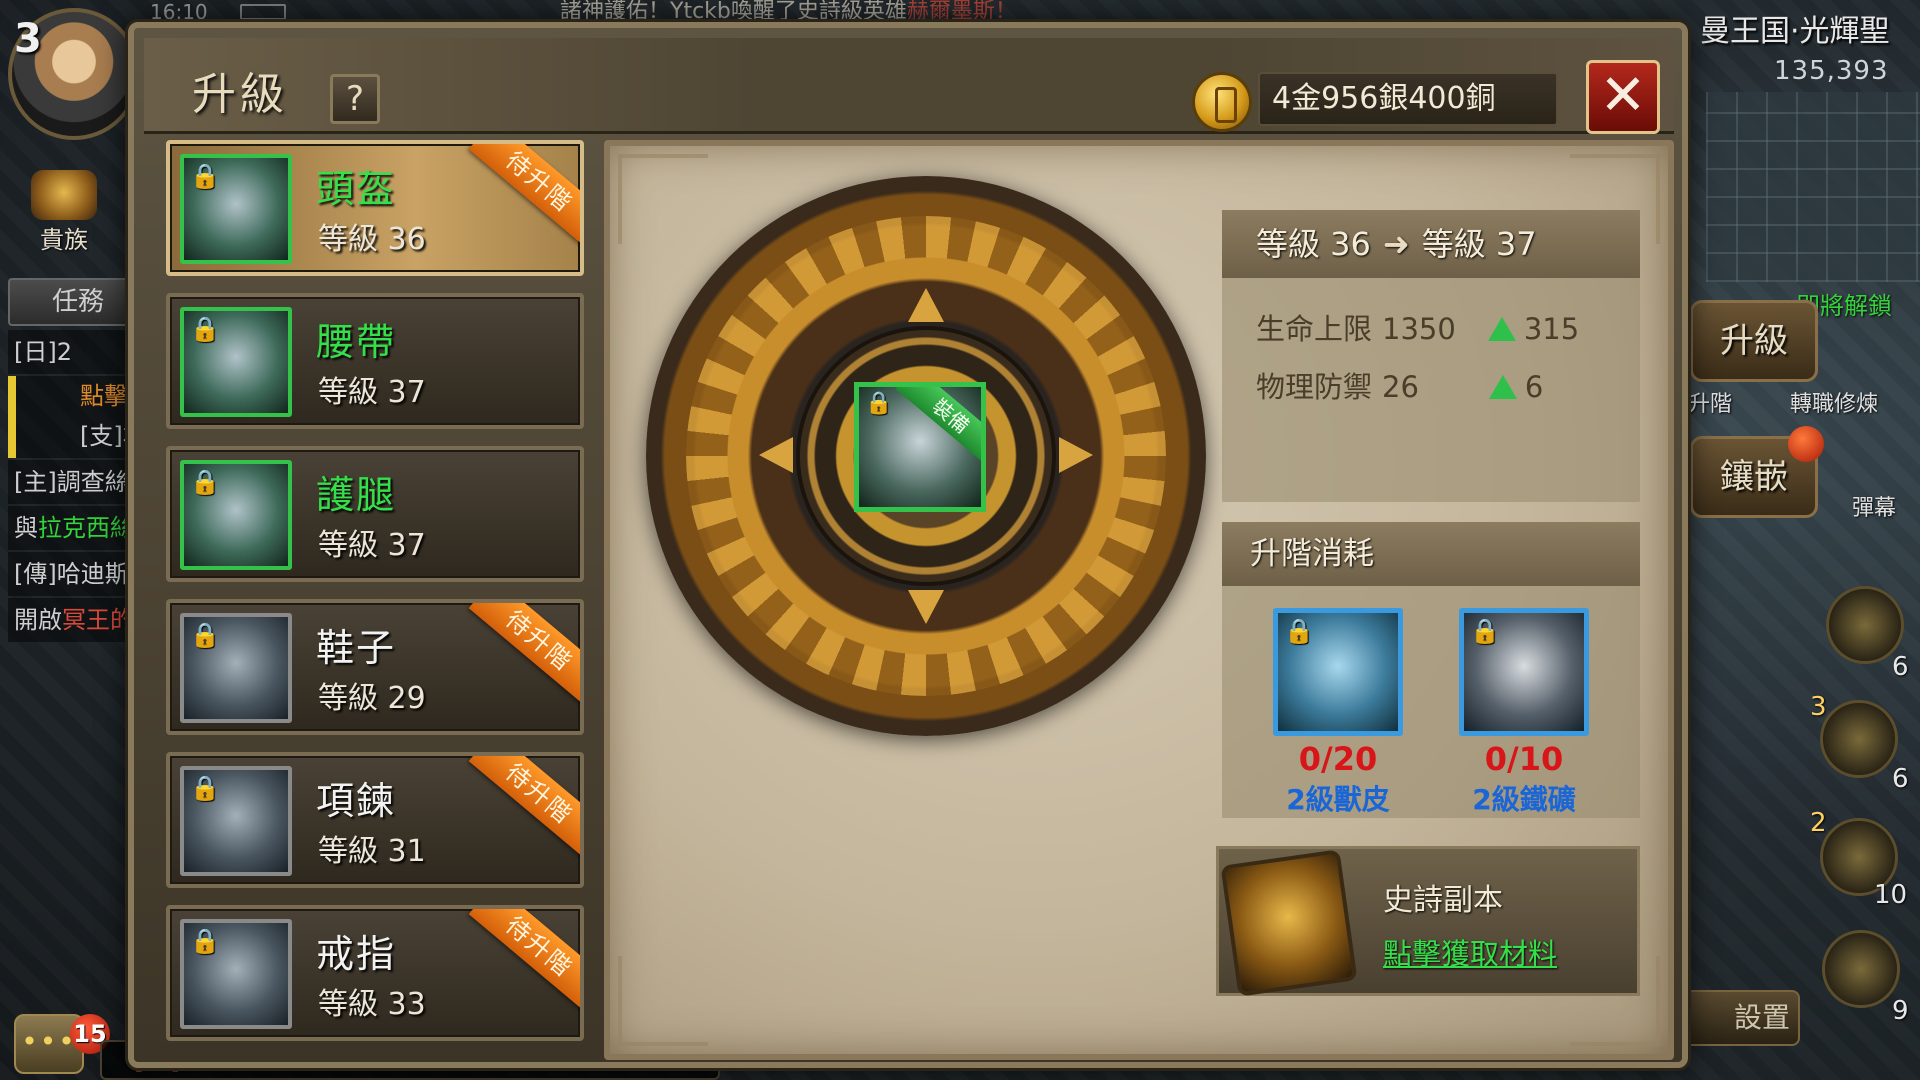 This screenshot has width=1920, height=1080. Describe the element at coordinates (372, 698) in the screenshot. I see `equipment-level: 等級 29` at that location.